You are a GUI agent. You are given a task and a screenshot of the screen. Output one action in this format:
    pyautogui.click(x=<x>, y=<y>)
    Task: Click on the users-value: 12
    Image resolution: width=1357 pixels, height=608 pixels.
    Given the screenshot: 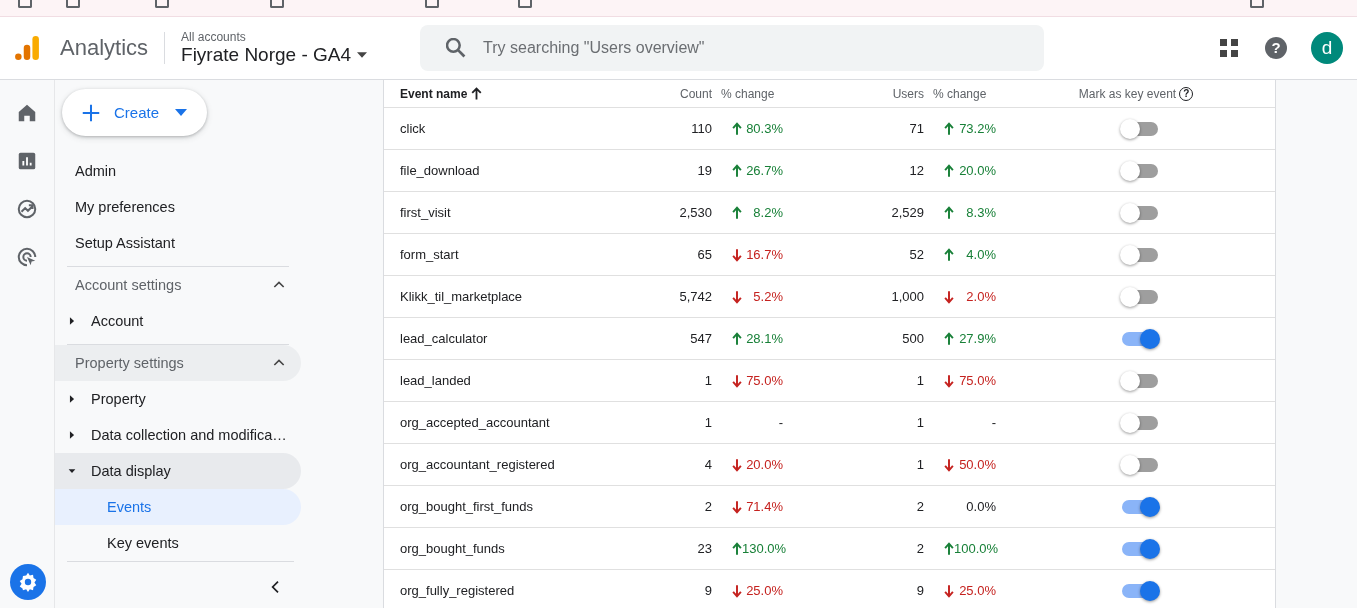 What is the action you would take?
    pyautogui.click(x=916, y=170)
    